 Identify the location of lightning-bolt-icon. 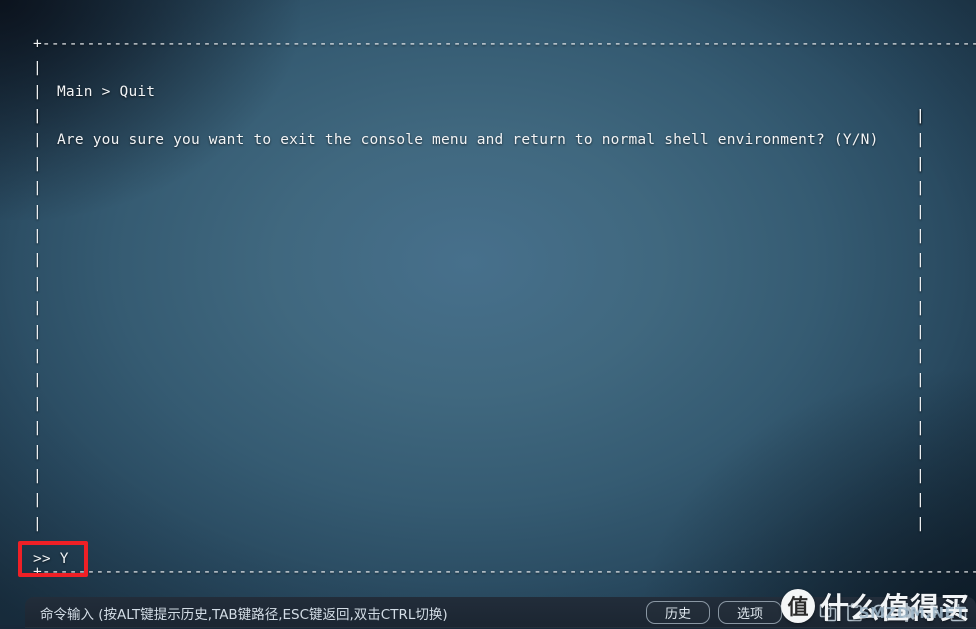
(802, 612).